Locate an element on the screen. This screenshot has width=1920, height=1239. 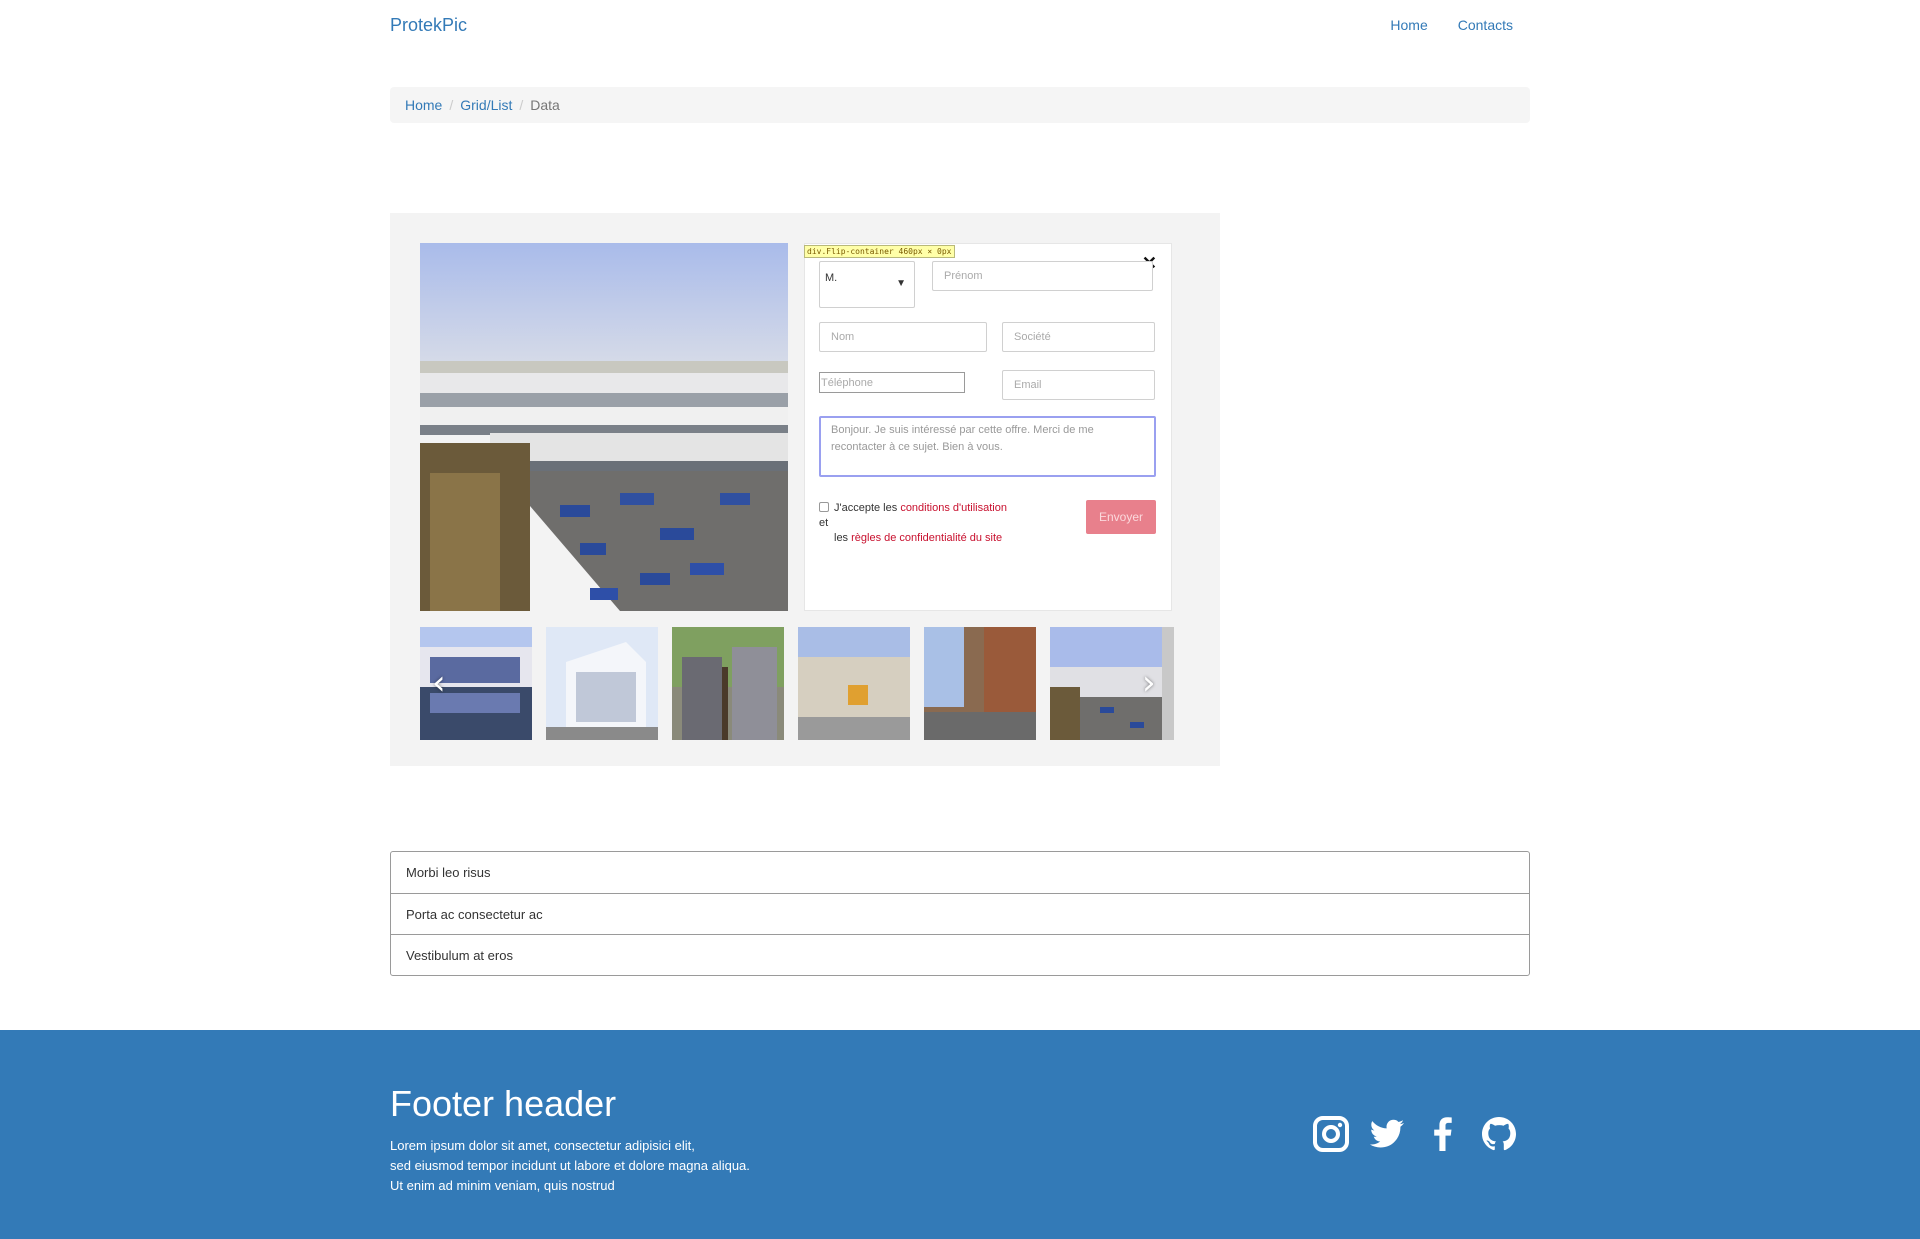
breadcrumb-grid-list: Grid/List is located at coordinates (486, 105).